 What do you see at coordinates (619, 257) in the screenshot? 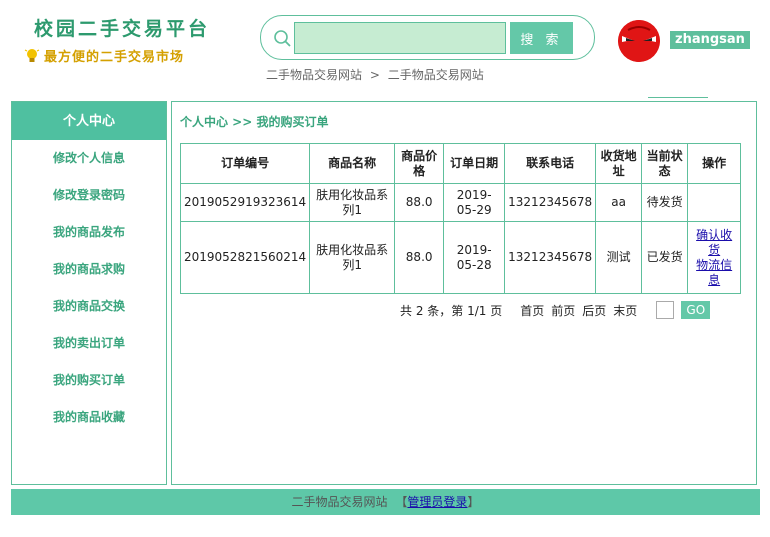
I see `cell-address: 测试` at bounding box center [619, 257].